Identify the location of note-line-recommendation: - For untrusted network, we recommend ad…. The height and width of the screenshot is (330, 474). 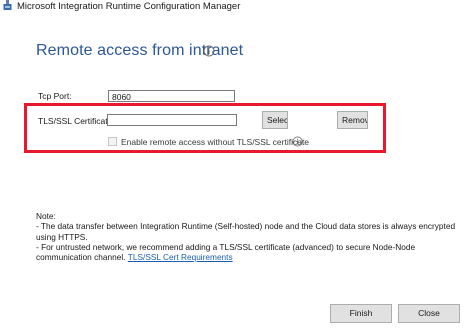
(246, 252).